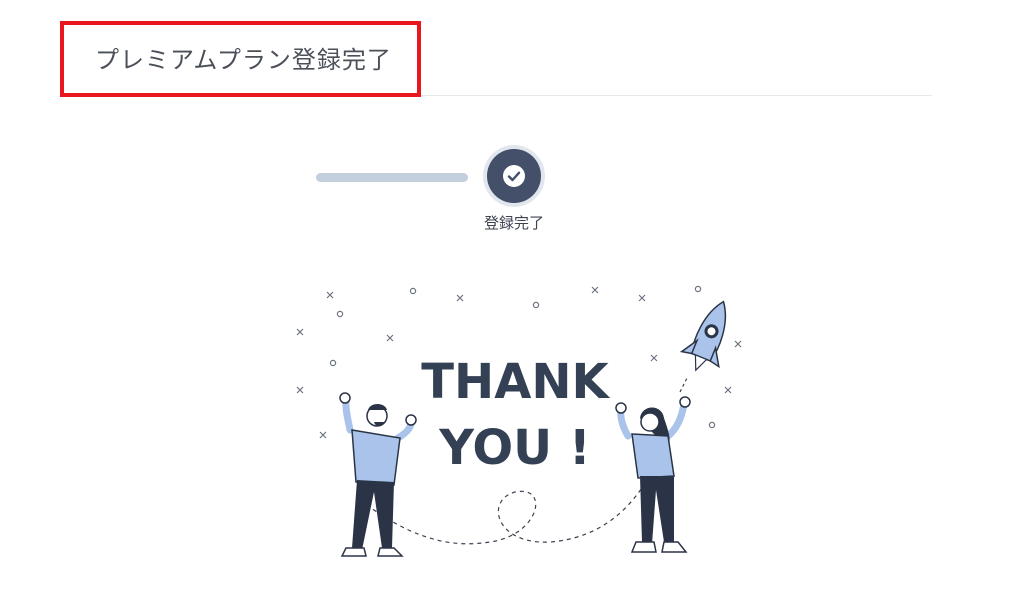 The image size is (1024, 594). Describe the element at coordinates (243, 60) in the screenshot. I see `page-title: プレミアムプラン登録完了` at that location.